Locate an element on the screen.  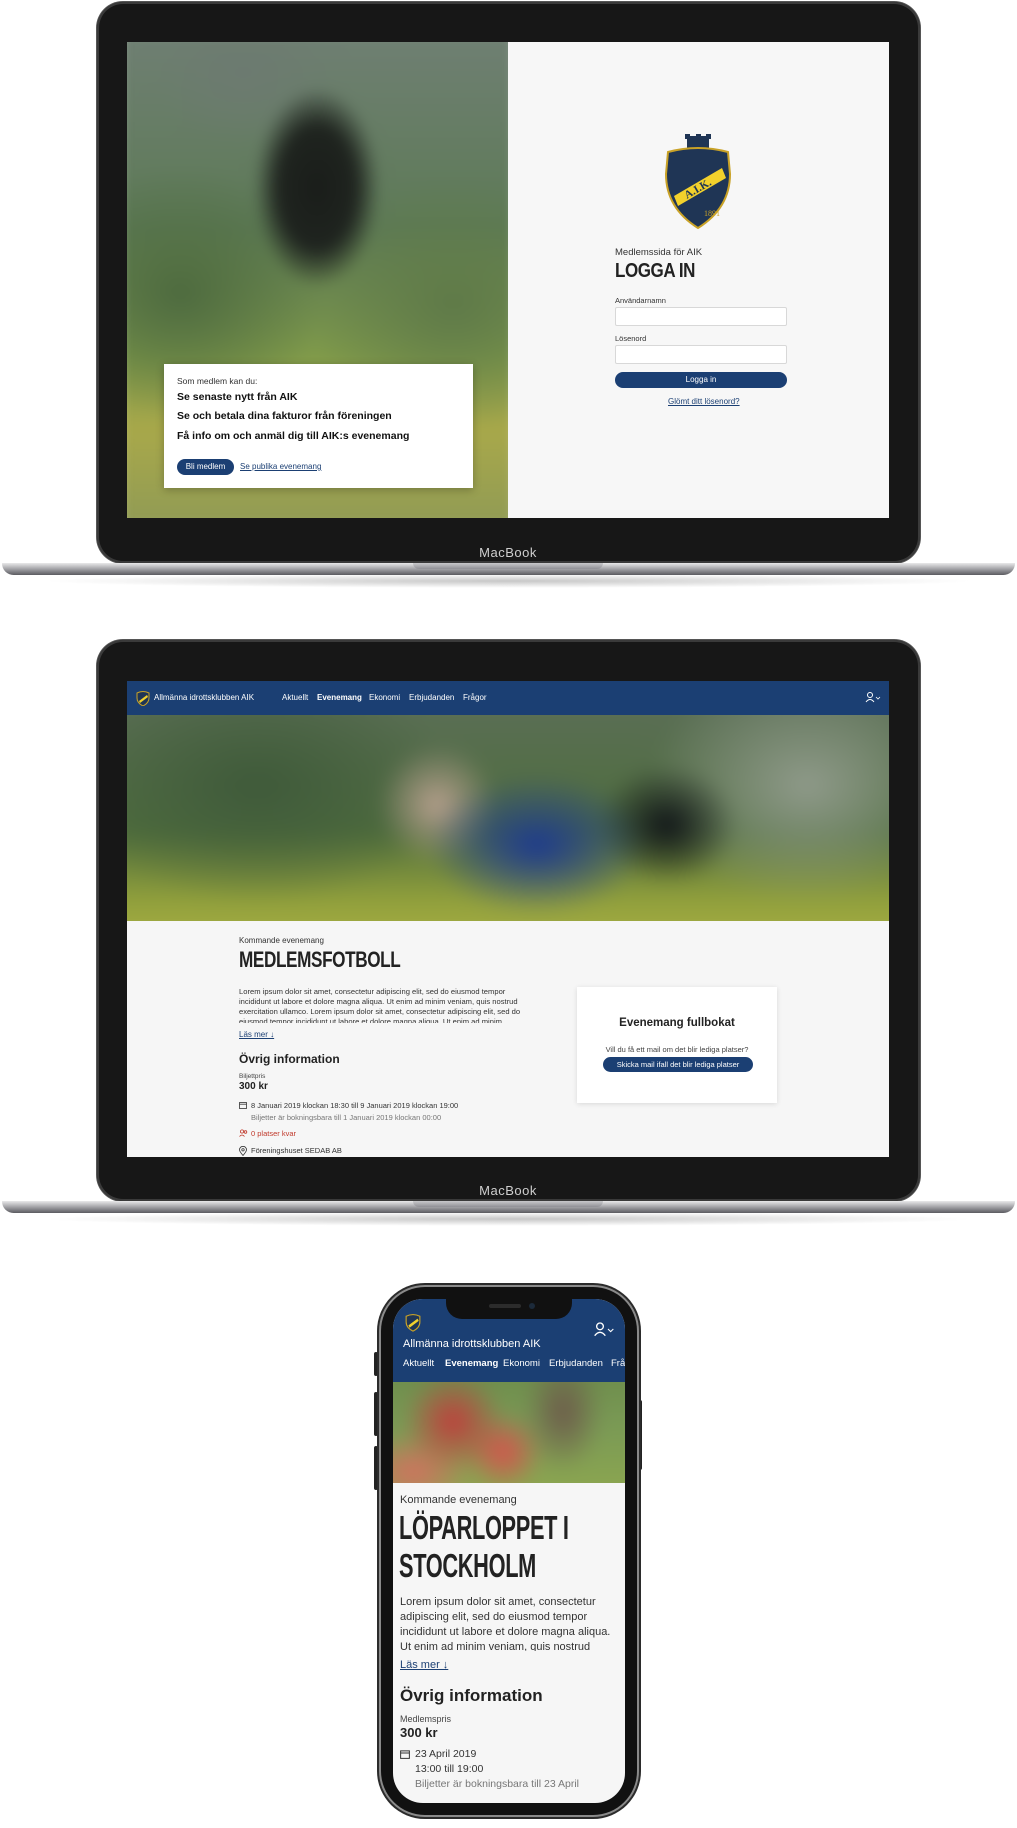
login-button: Logga in is located at coordinates (701, 380).